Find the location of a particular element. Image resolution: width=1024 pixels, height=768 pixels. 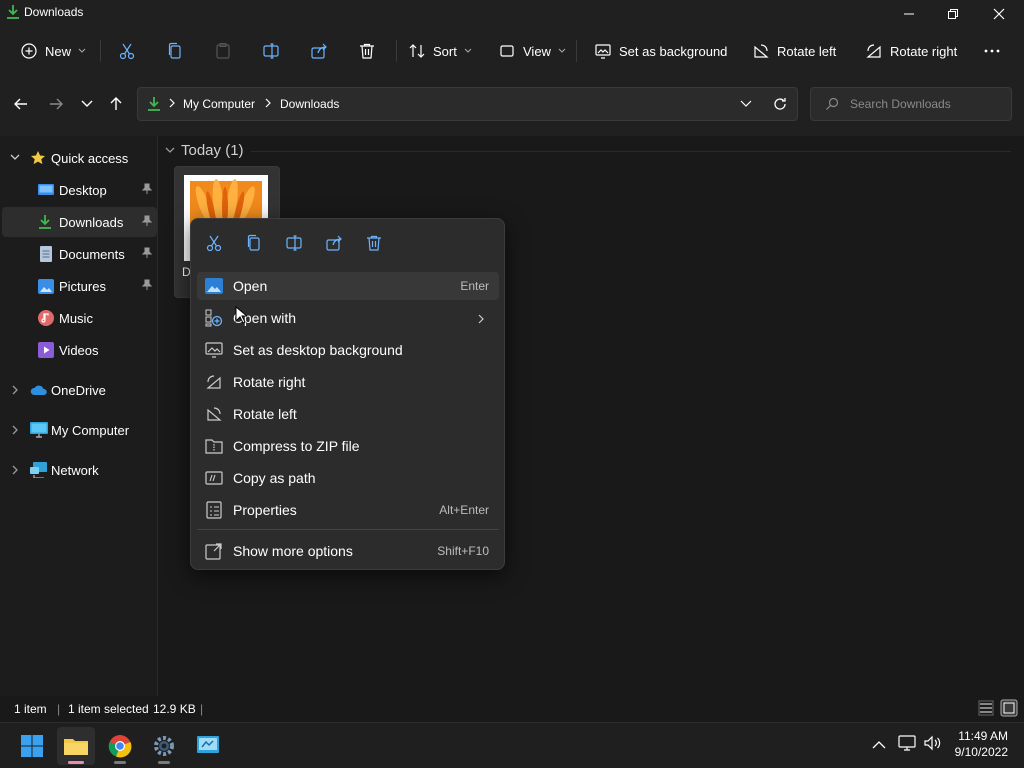

system-clock: 11:49 AM 9/10/2022 is located at coordinates (981, 744).